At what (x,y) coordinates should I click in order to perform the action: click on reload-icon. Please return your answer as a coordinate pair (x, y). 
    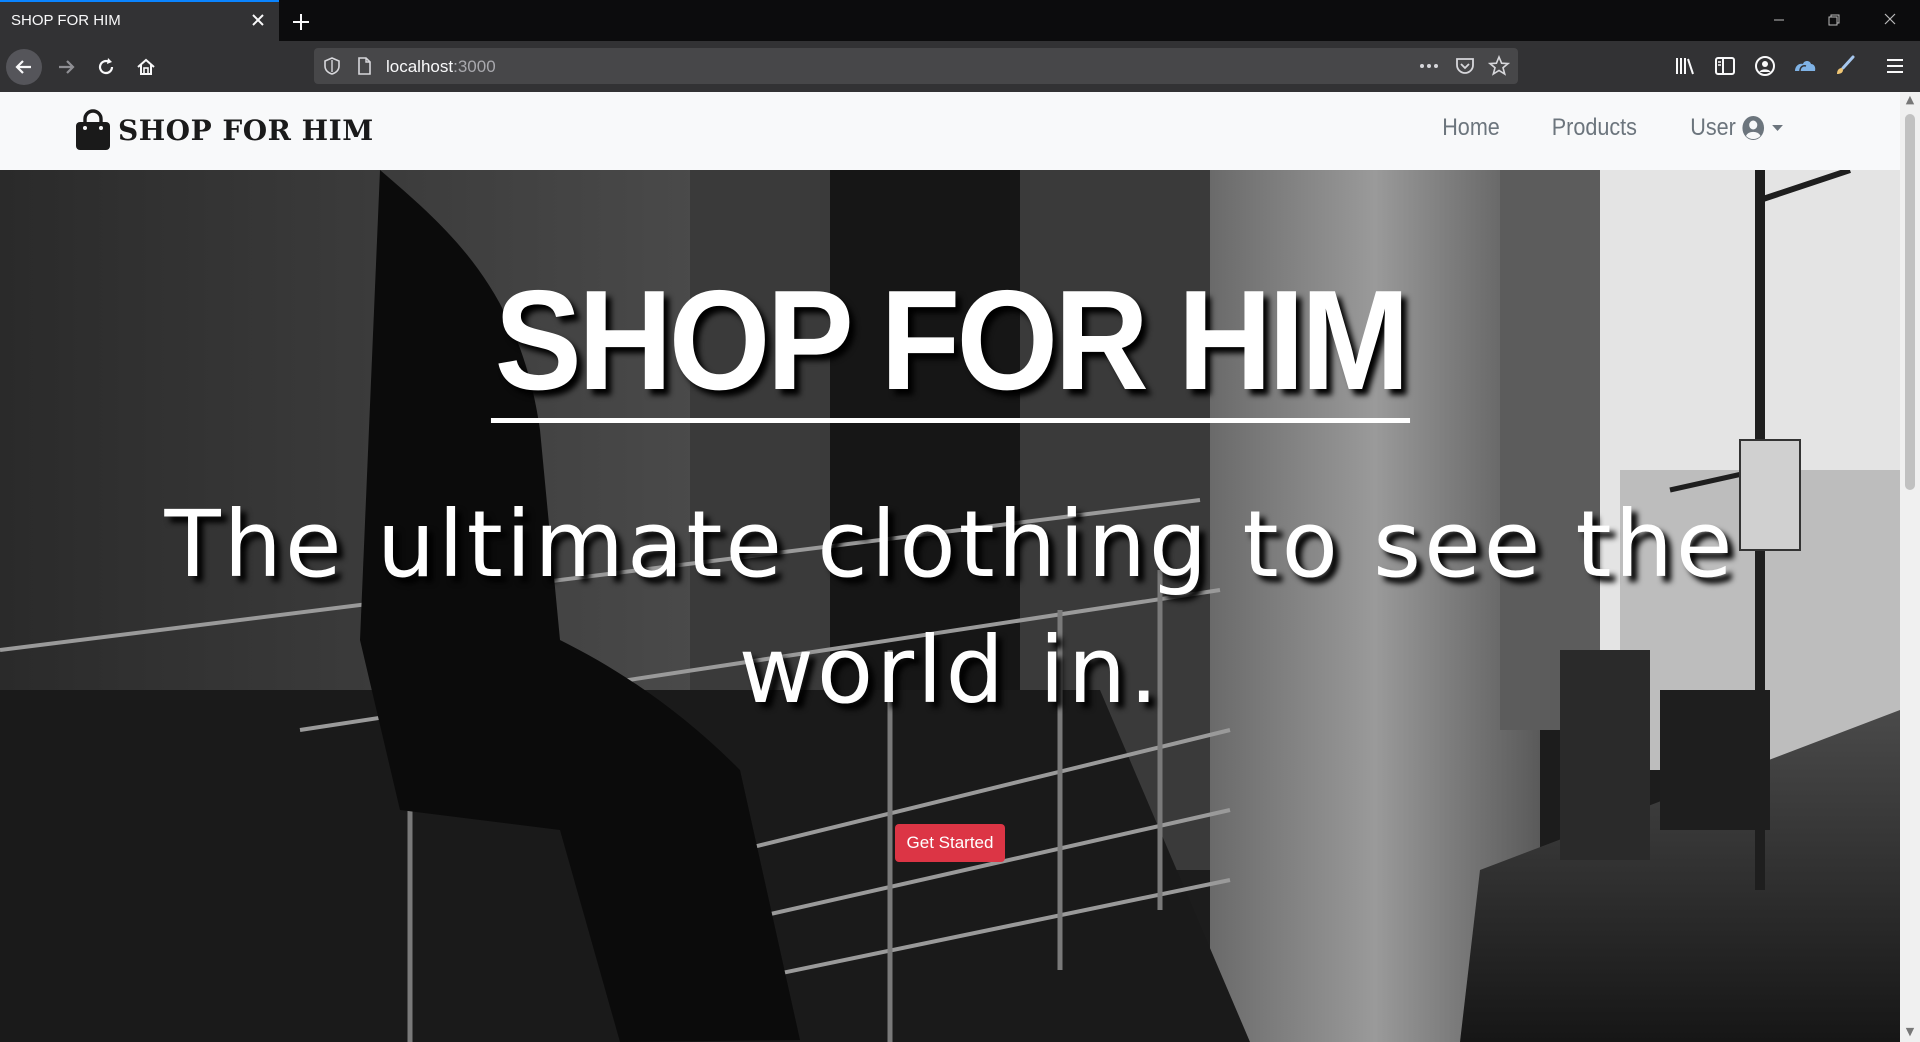
    Looking at the image, I should click on (106, 66).